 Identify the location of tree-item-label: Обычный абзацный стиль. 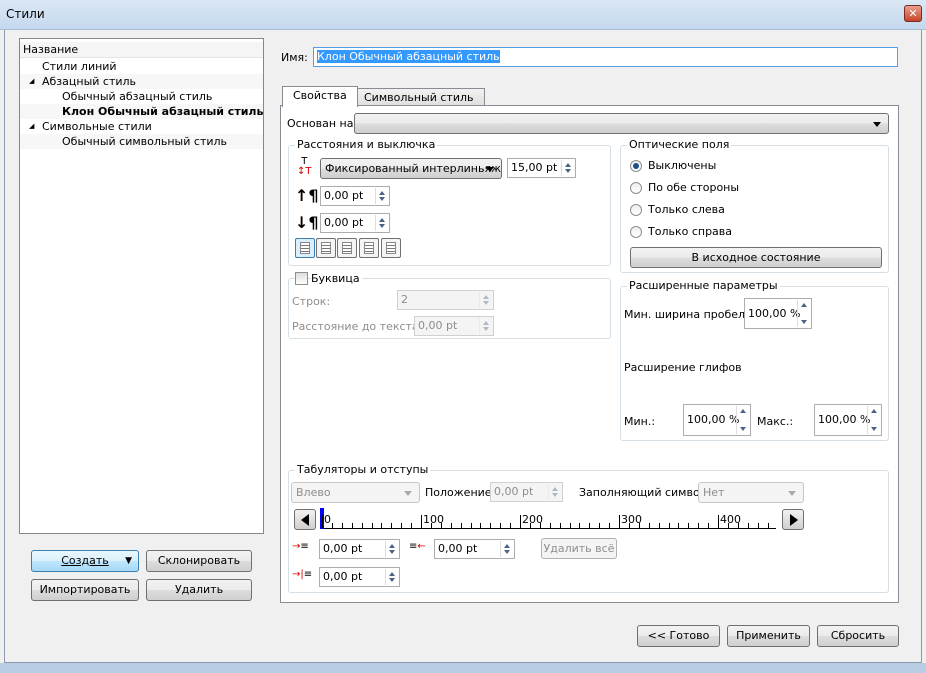
(137, 96).